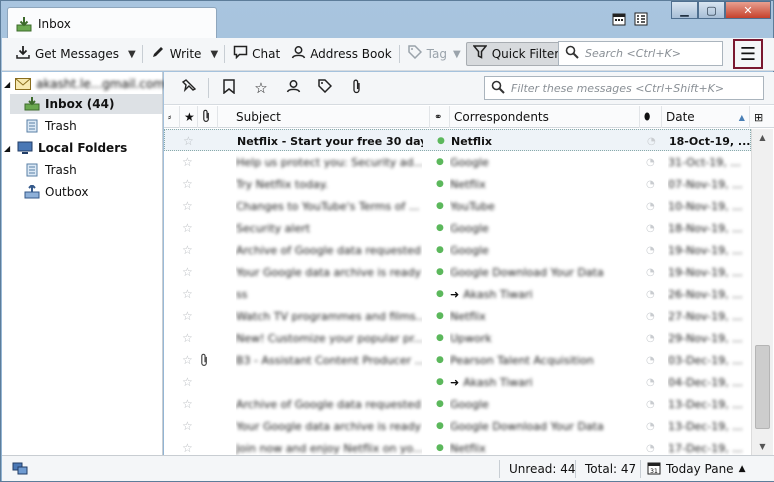  Describe the element at coordinates (641, 19) in the screenshot. I see `tasks-icon` at that location.